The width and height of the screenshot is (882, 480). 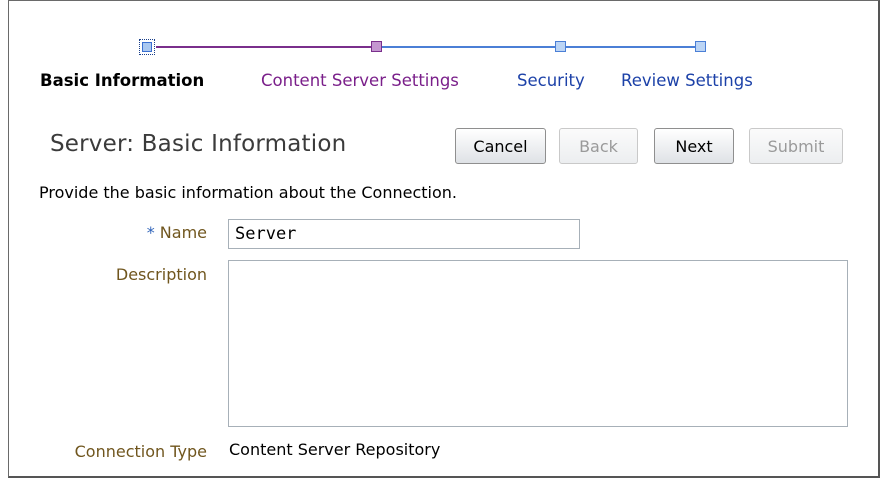 What do you see at coordinates (560, 46) in the screenshot?
I see `train-step-security-icon` at bounding box center [560, 46].